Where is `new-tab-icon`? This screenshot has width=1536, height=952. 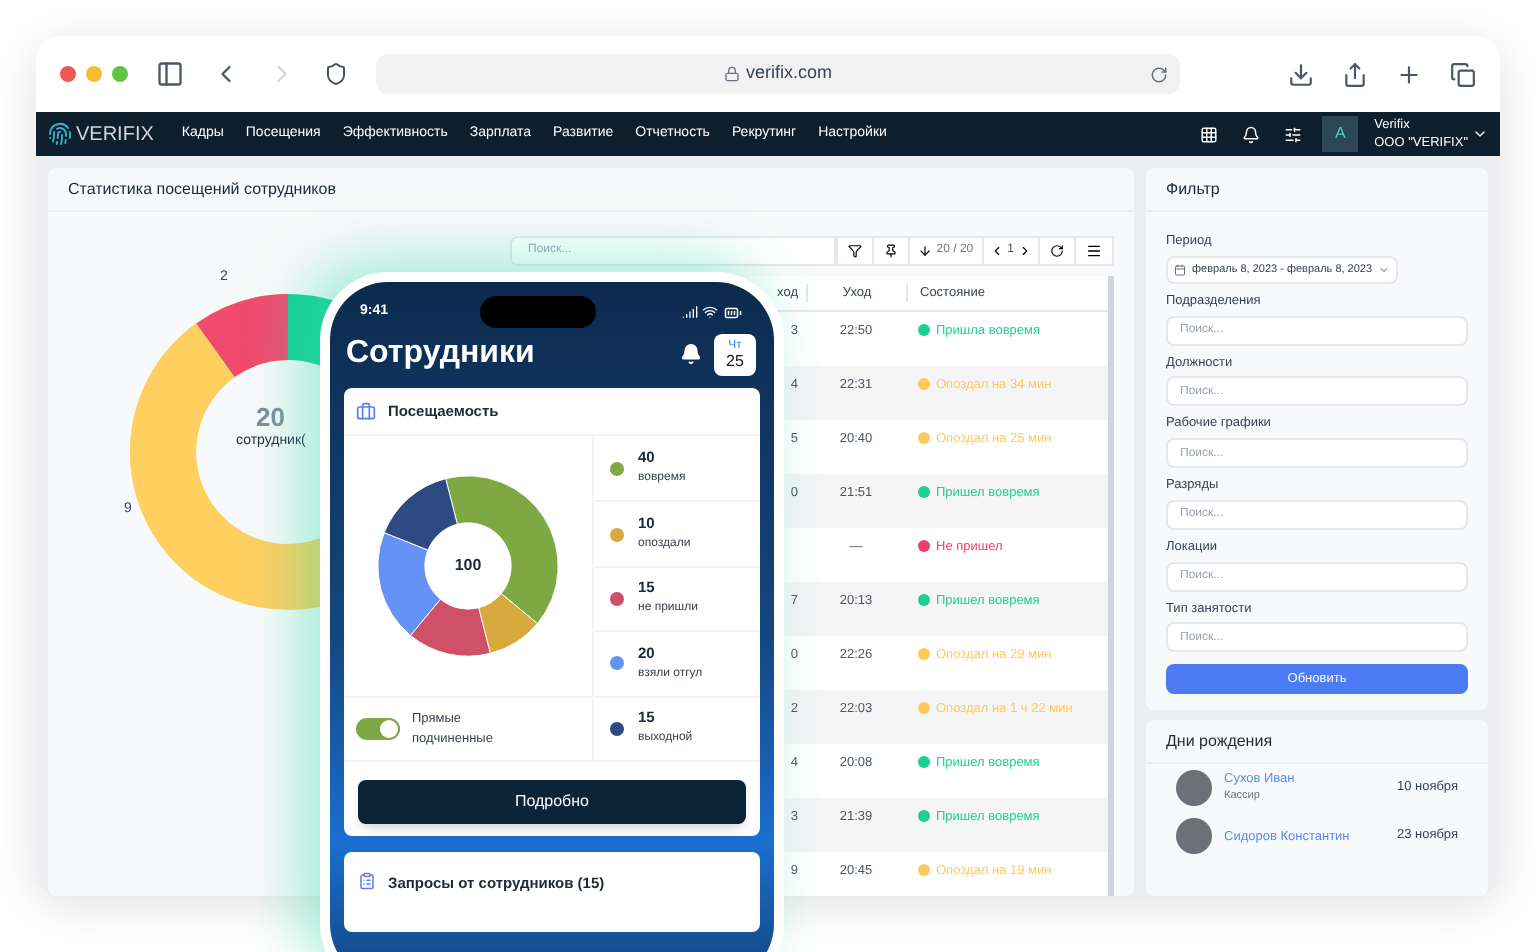 new-tab-icon is located at coordinates (1409, 74).